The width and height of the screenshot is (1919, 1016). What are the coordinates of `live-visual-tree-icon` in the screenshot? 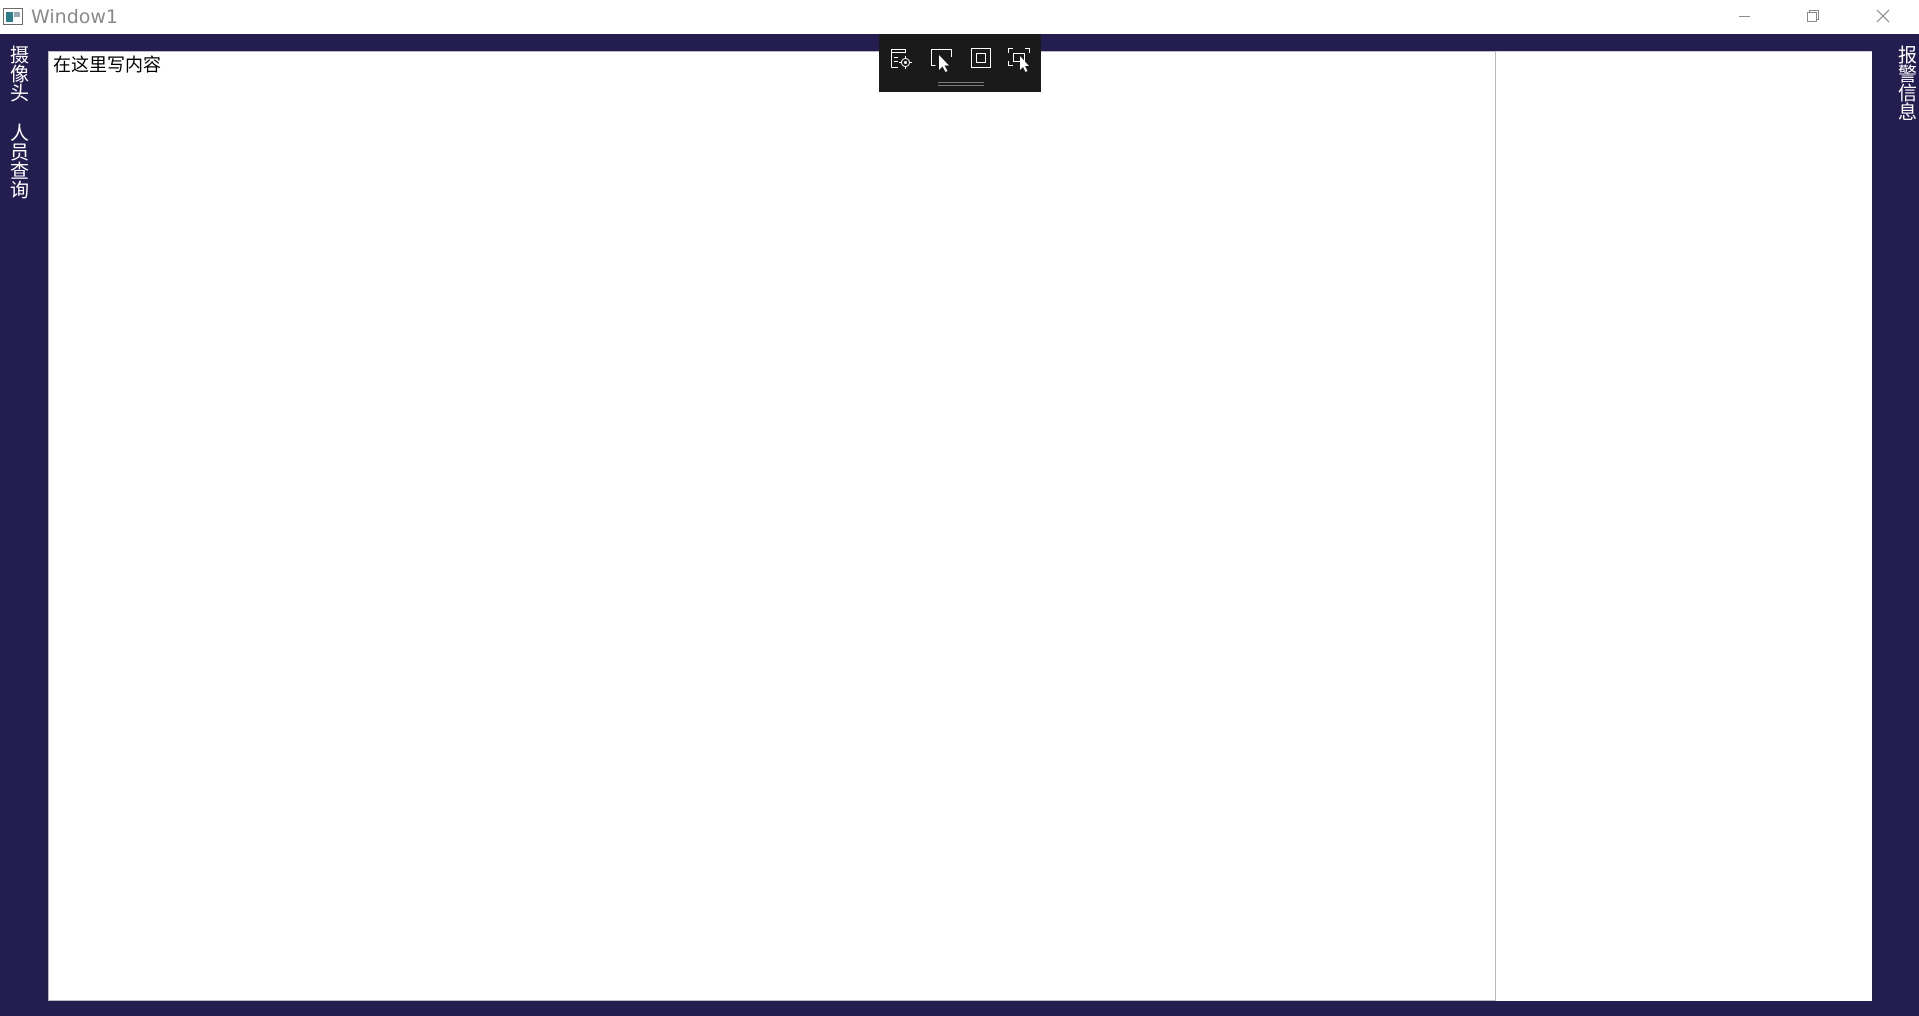 It's located at (901, 59).